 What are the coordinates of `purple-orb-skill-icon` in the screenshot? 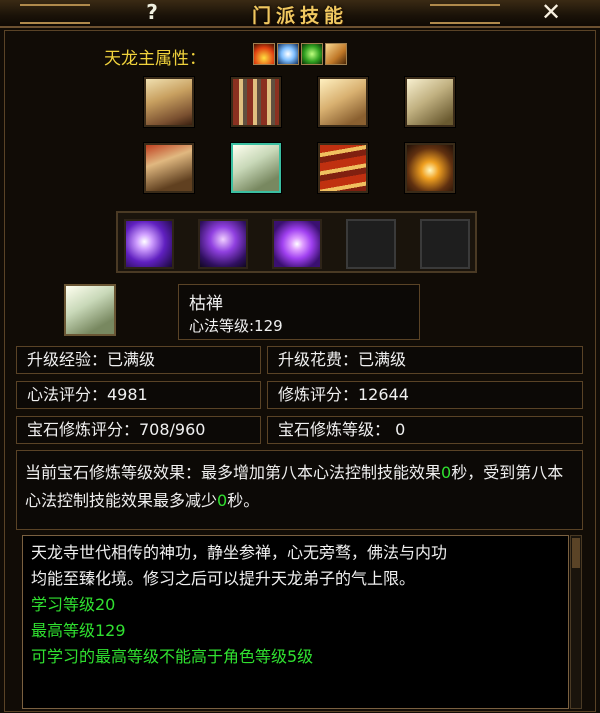 It's located at (297, 244).